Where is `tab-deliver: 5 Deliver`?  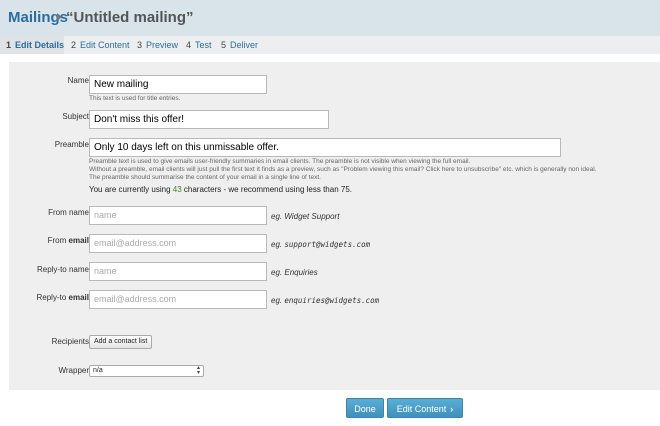
tab-deliver: 5 Deliver is located at coordinates (239, 45).